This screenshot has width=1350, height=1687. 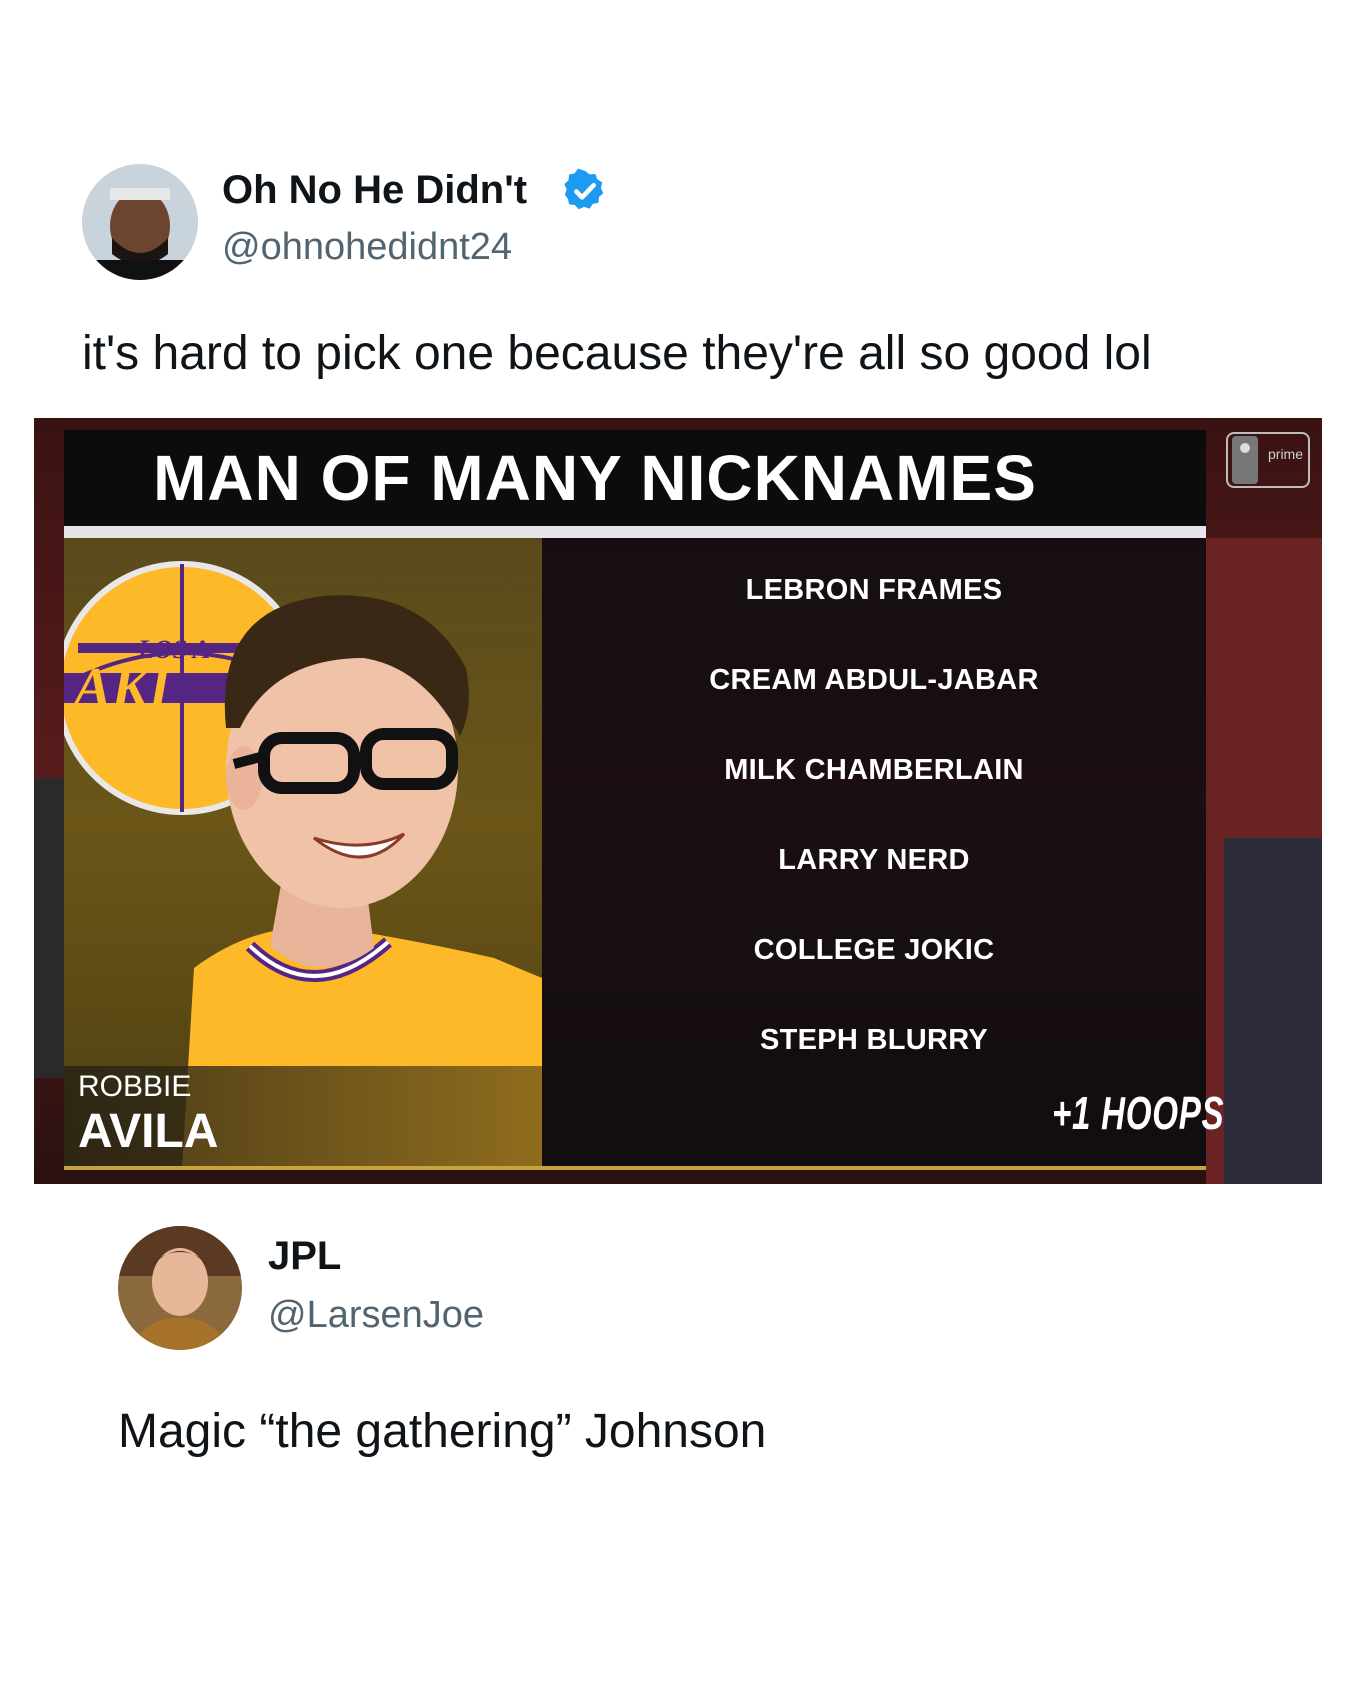 I want to click on nickname-item: STEPH BLURRY, so click(x=874, y=1040).